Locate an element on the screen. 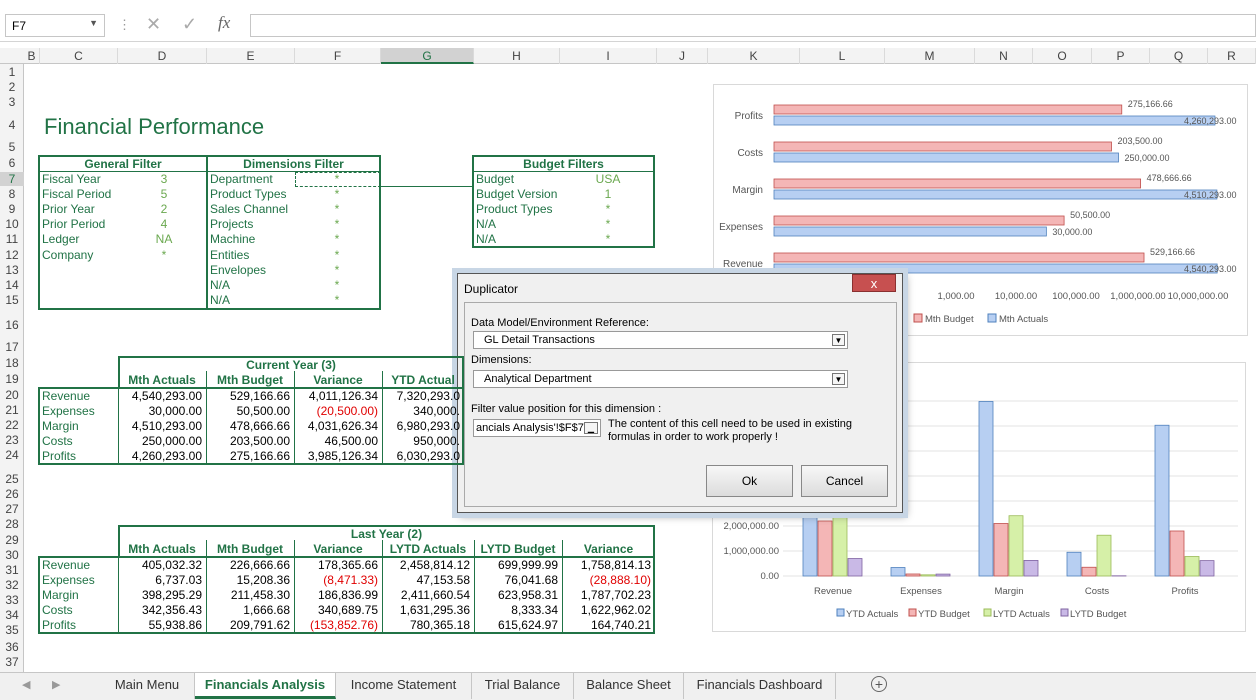 Image resolution: width=1256 pixels, height=700 pixels. row-header-22: 22 is located at coordinates (12, 425).